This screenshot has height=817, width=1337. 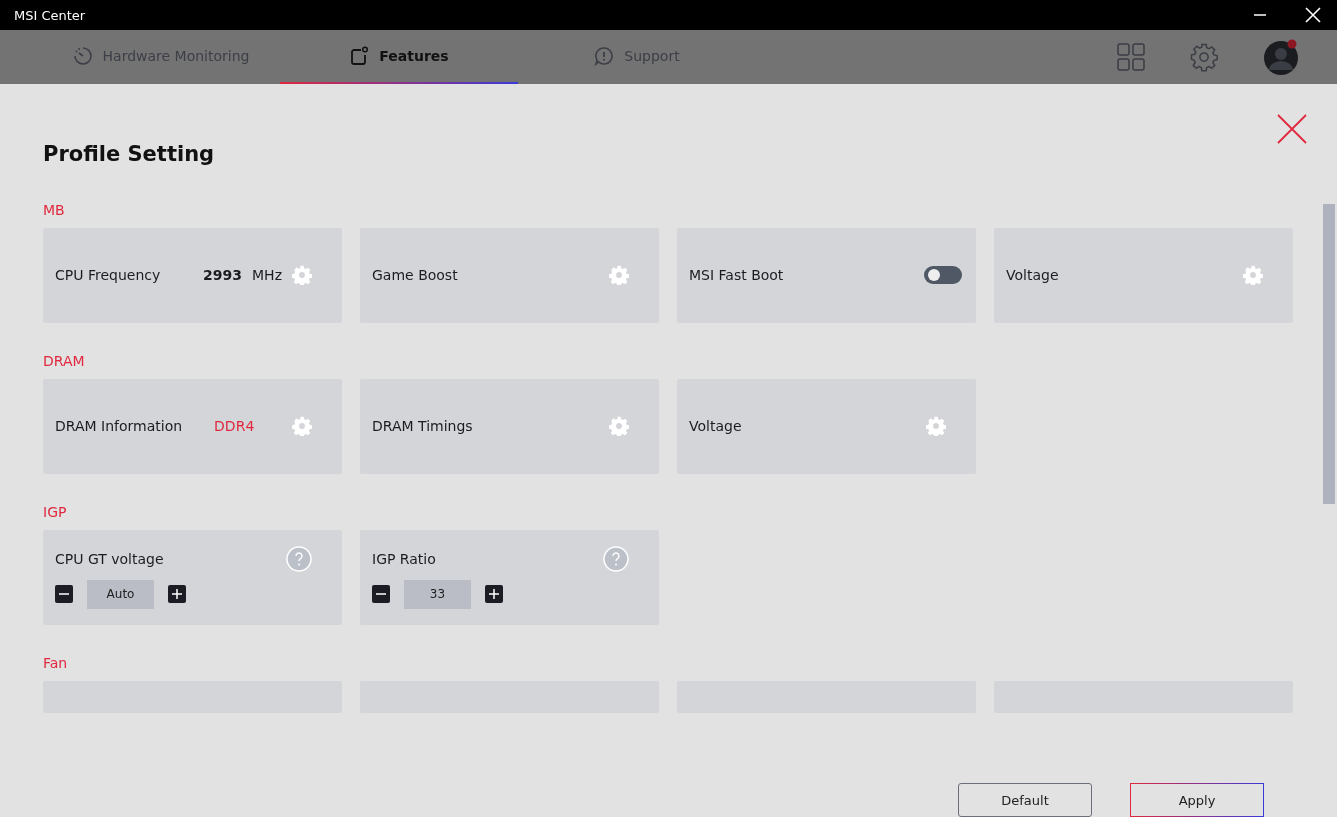 I want to click on section-title: MB, so click(x=54, y=209).